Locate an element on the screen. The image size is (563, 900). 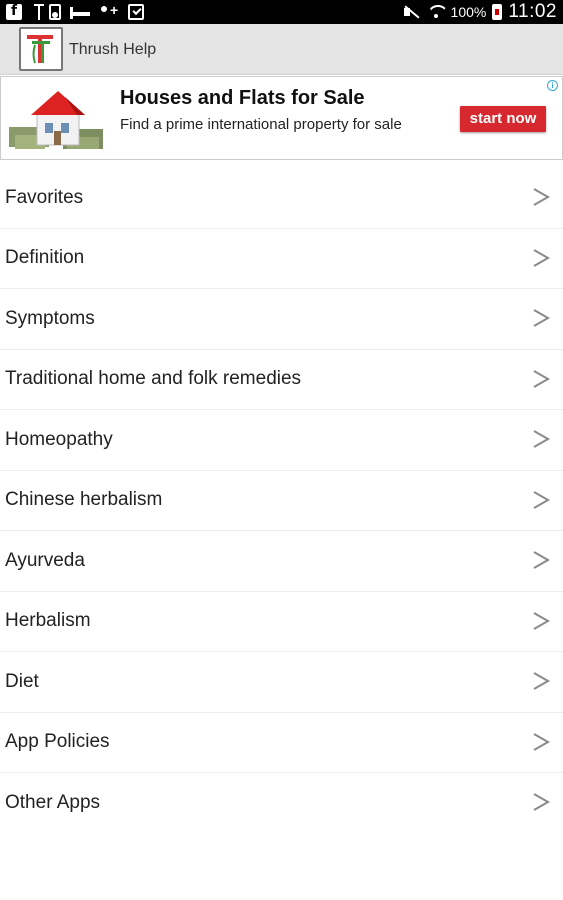
ad-headline: Houses and Flats for Sale is located at coordinates (242, 98).